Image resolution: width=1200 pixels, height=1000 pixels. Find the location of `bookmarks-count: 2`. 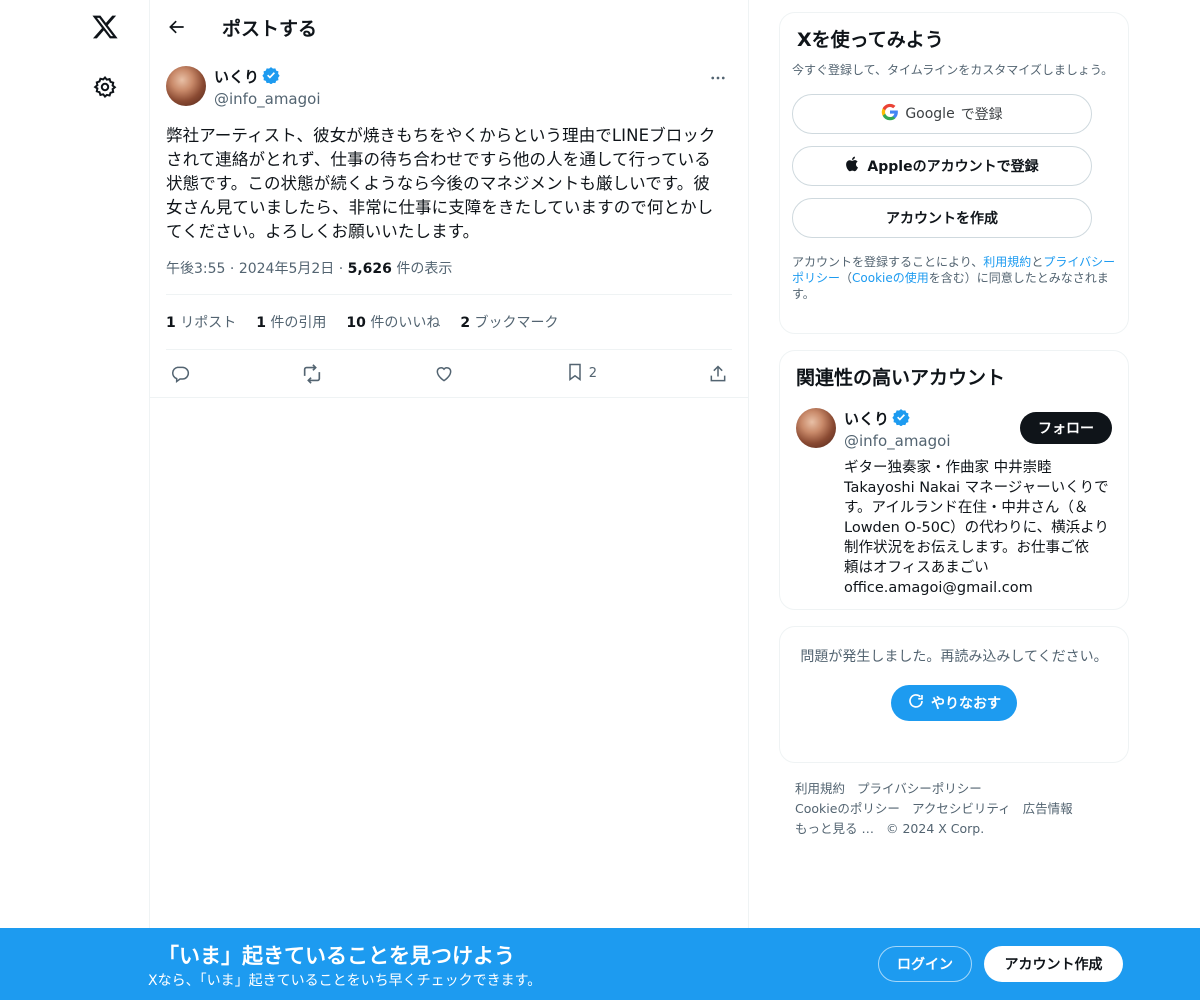

bookmarks-count: 2 is located at coordinates (465, 323).